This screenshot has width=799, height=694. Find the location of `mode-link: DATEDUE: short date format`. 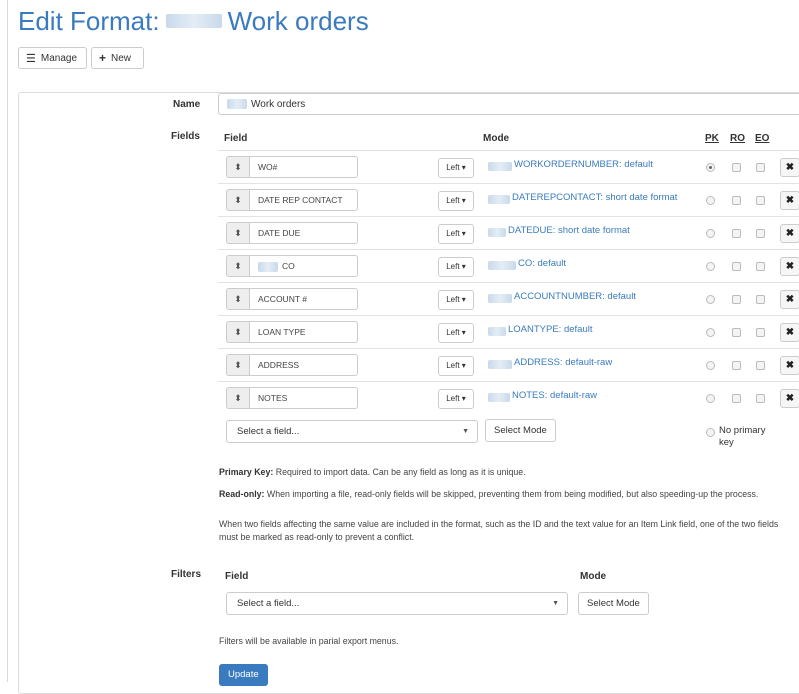

mode-link: DATEDUE: short date format is located at coordinates (569, 230).